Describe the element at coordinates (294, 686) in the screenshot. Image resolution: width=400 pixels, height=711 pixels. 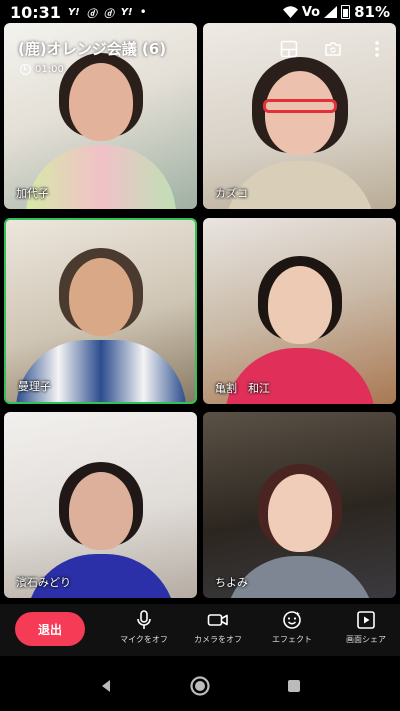
I see `recents-icon` at that location.